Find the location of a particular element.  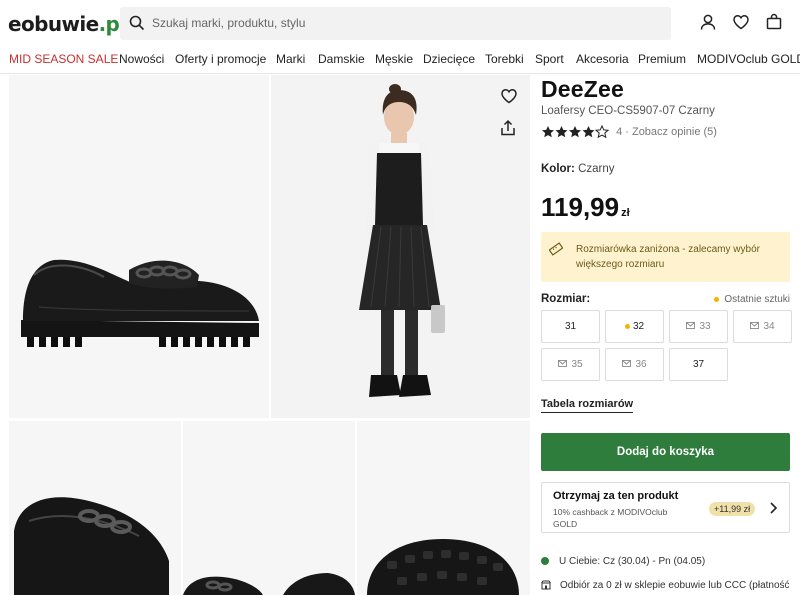

share-icon is located at coordinates (508, 128).